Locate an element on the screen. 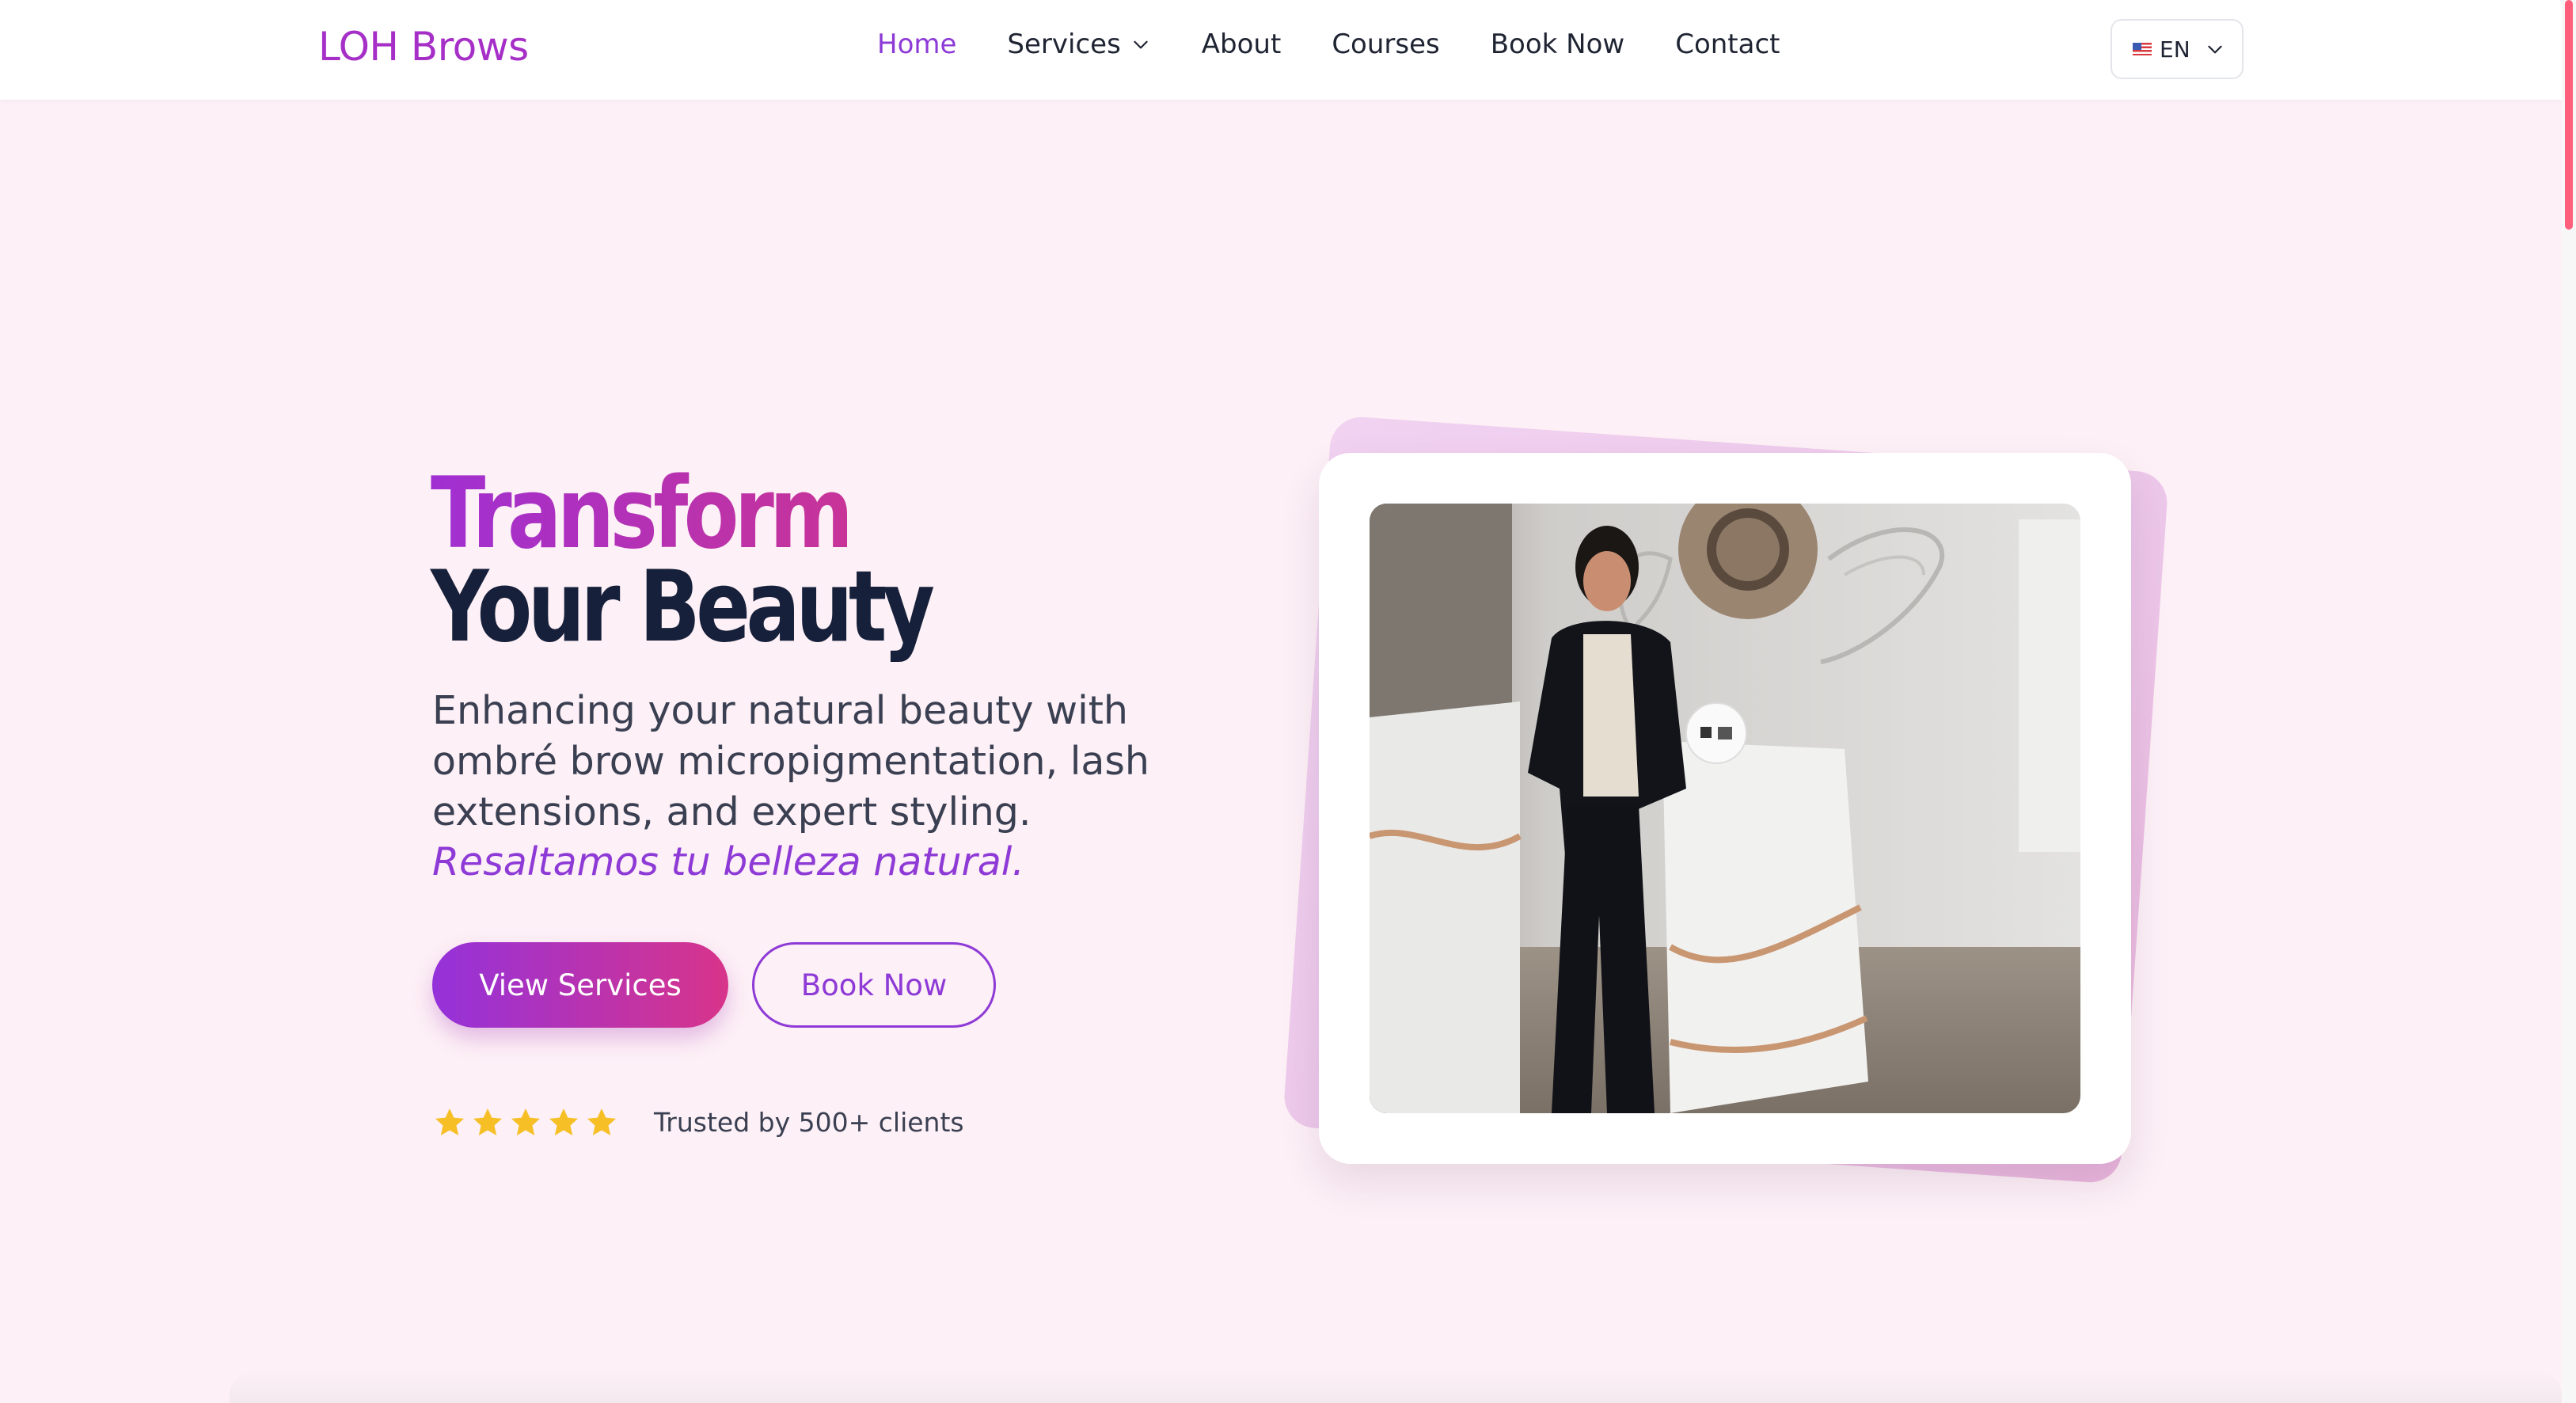 Image resolution: width=2576 pixels, height=1403 pixels. nav-item-contact: Contact is located at coordinates (1727, 45).